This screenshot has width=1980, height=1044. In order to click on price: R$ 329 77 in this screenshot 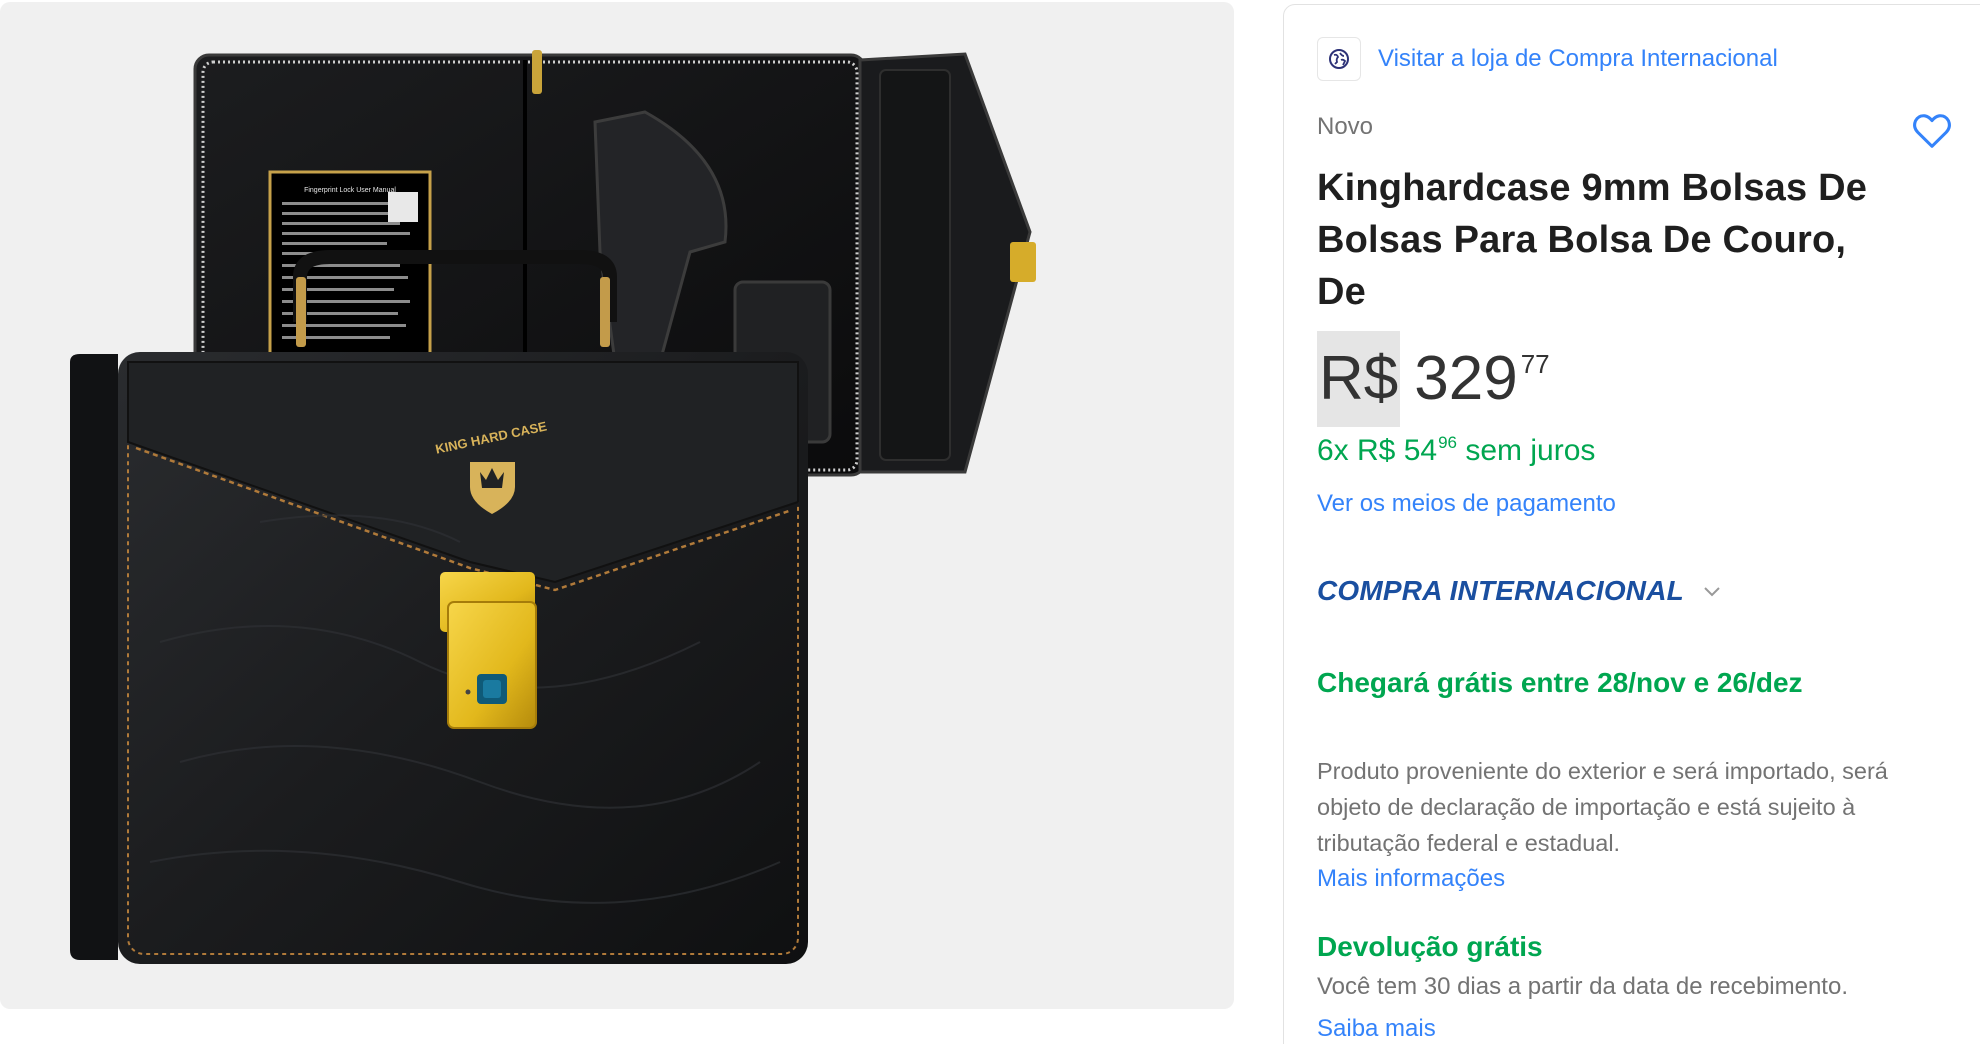, I will do `click(1433, 379)`.